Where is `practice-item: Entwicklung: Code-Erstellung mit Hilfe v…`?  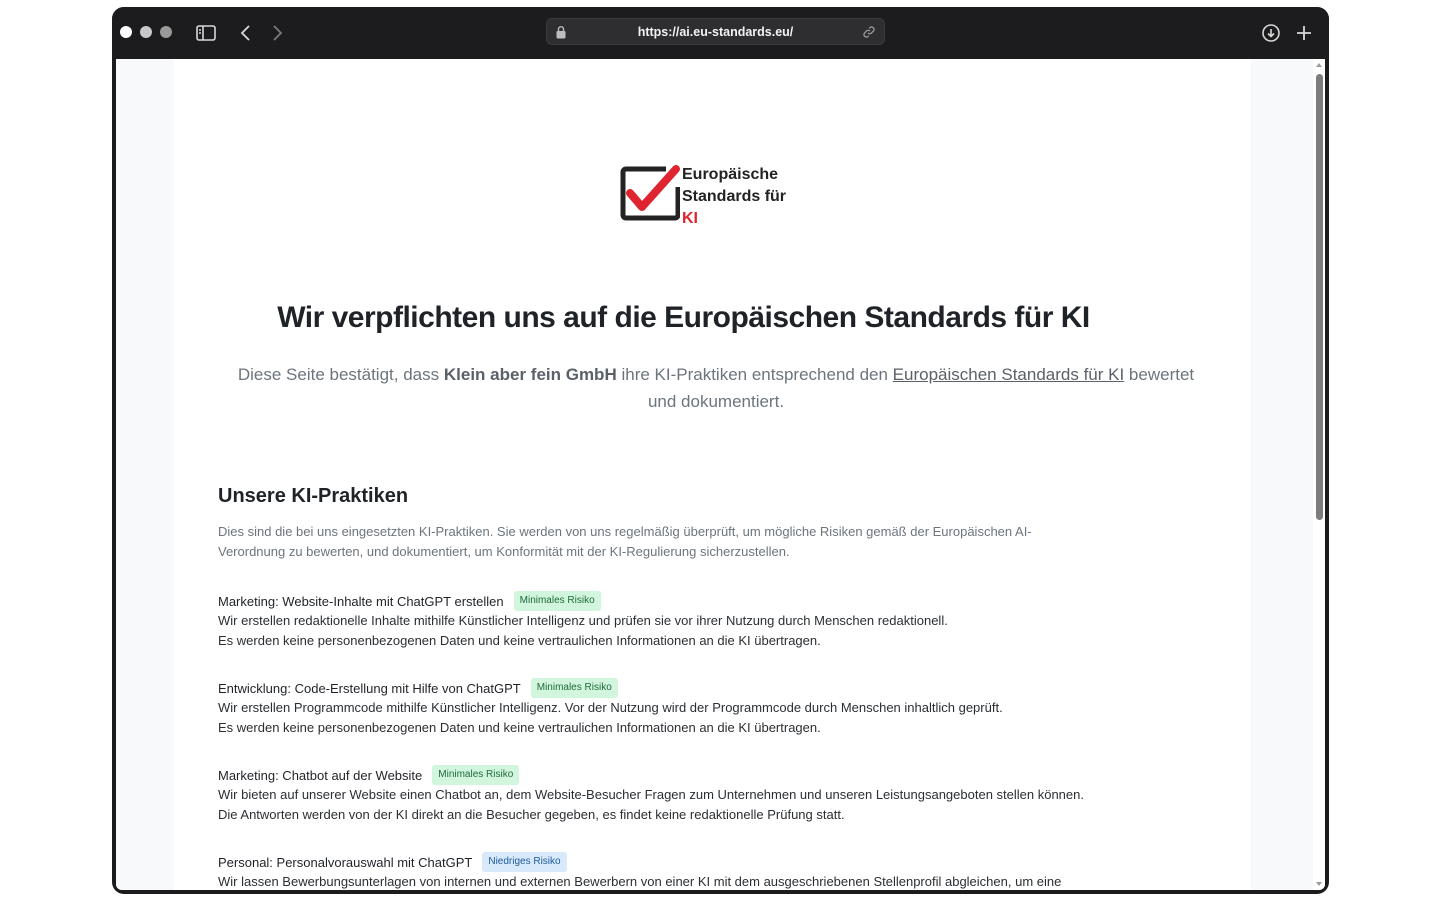
practice-item: Entwicklung: Code-Erstellung mit Hilfe v… is located at coordinates (718, 708).